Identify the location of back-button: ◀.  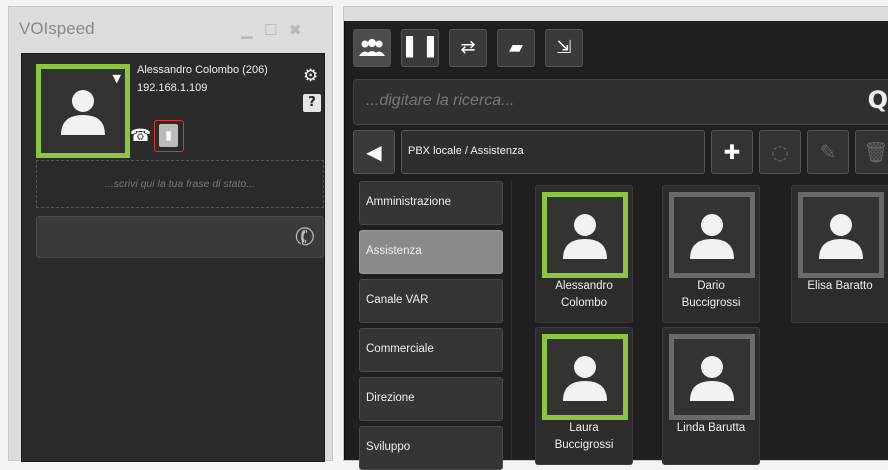
(374, 152).